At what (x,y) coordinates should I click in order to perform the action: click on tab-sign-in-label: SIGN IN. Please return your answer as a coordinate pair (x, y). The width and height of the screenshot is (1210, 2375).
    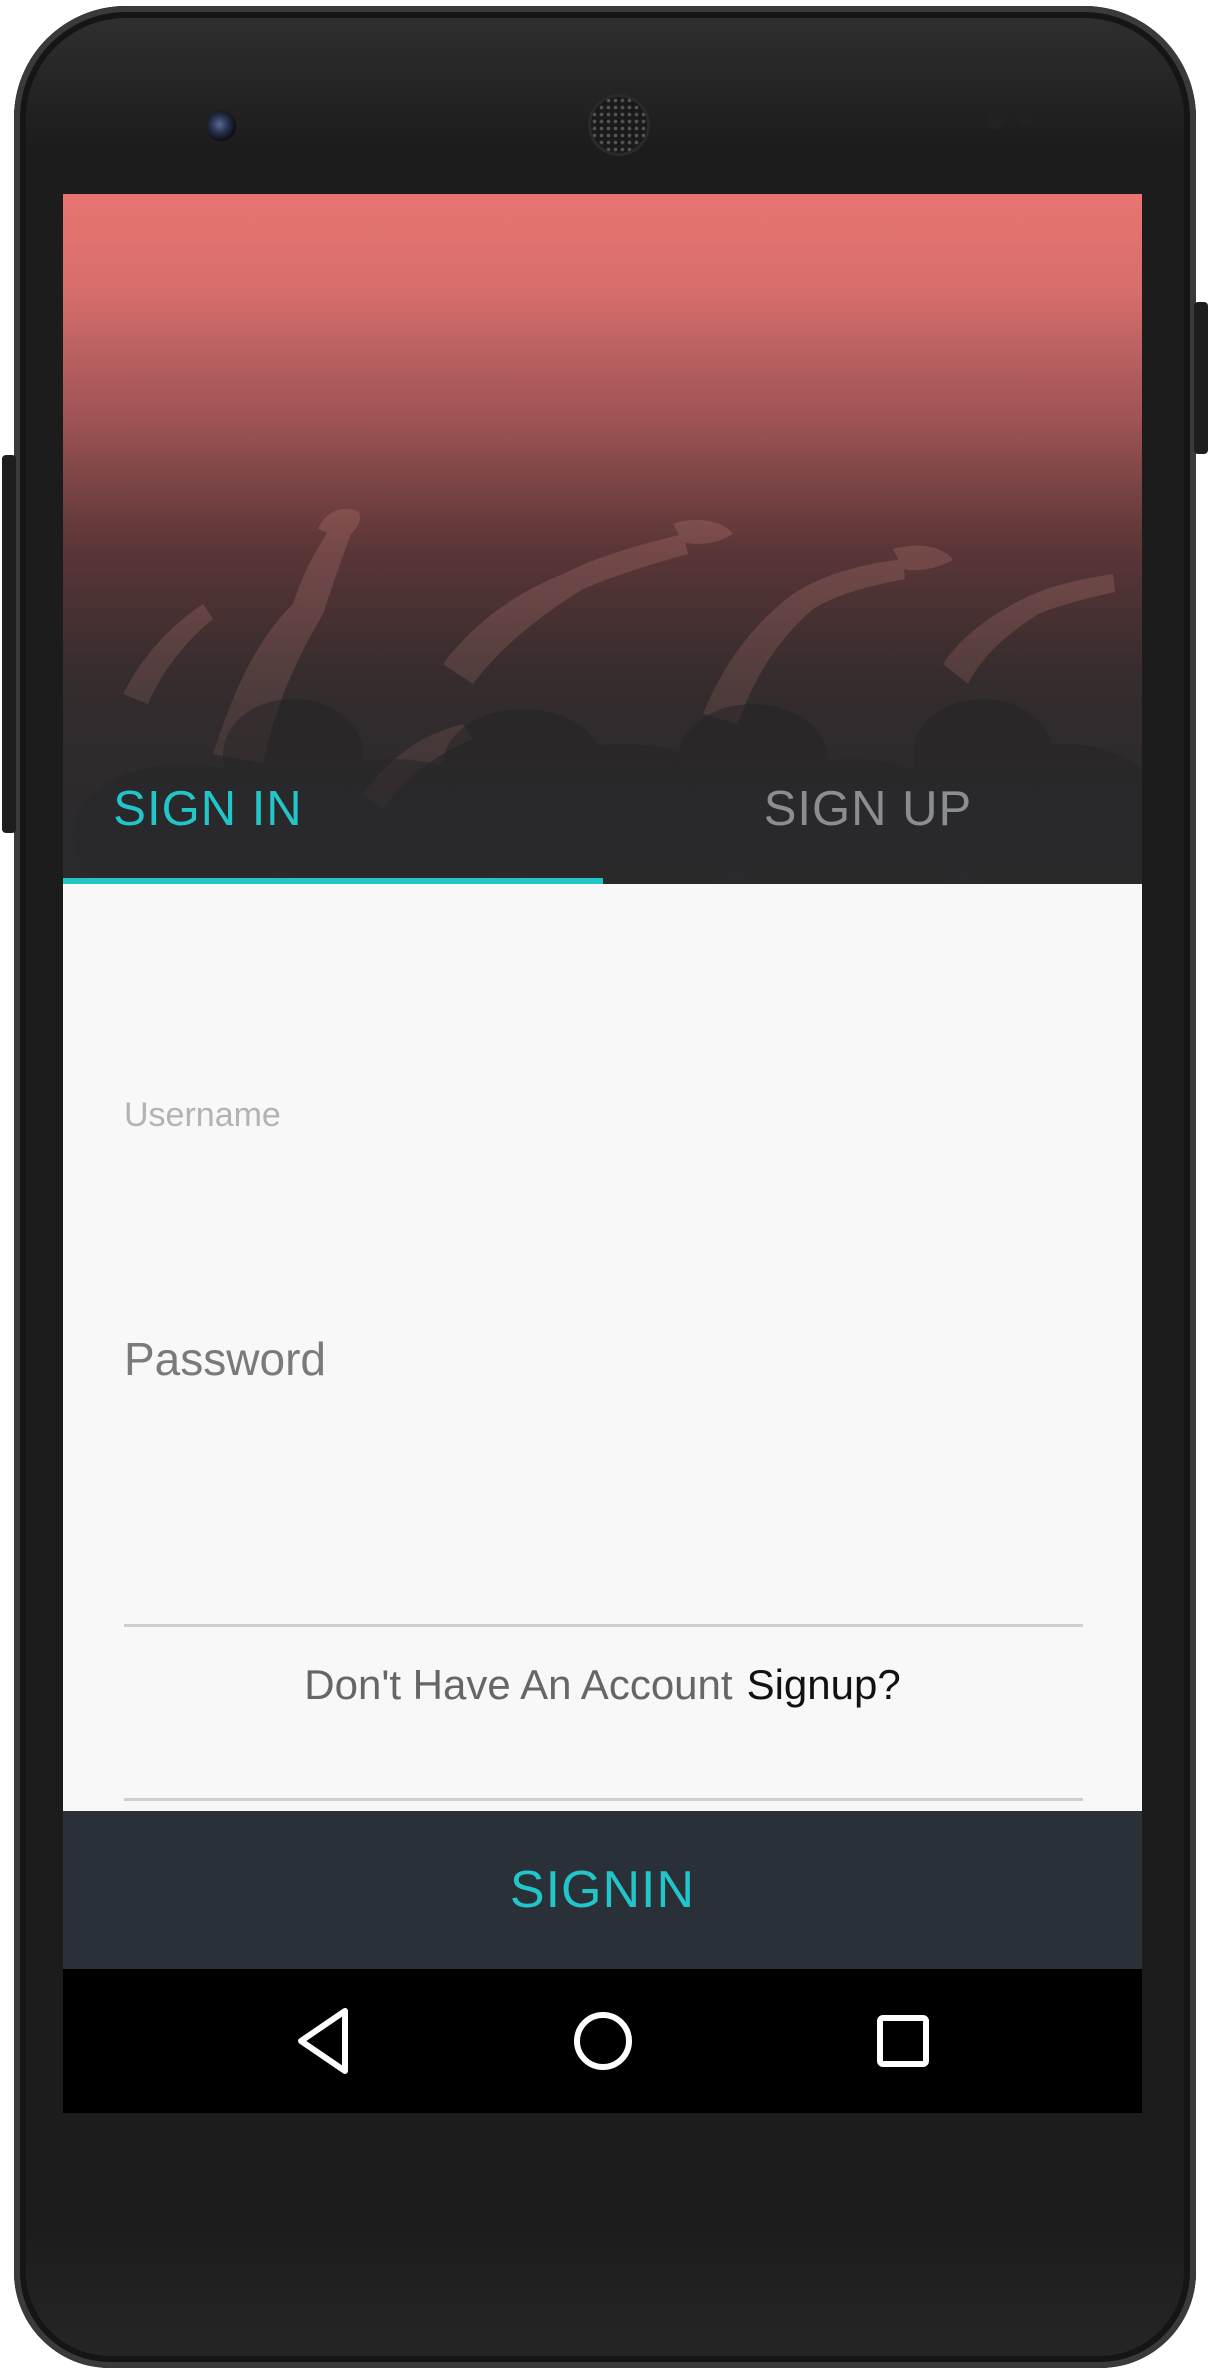
    Looking at the image, I should click on (208, 809).